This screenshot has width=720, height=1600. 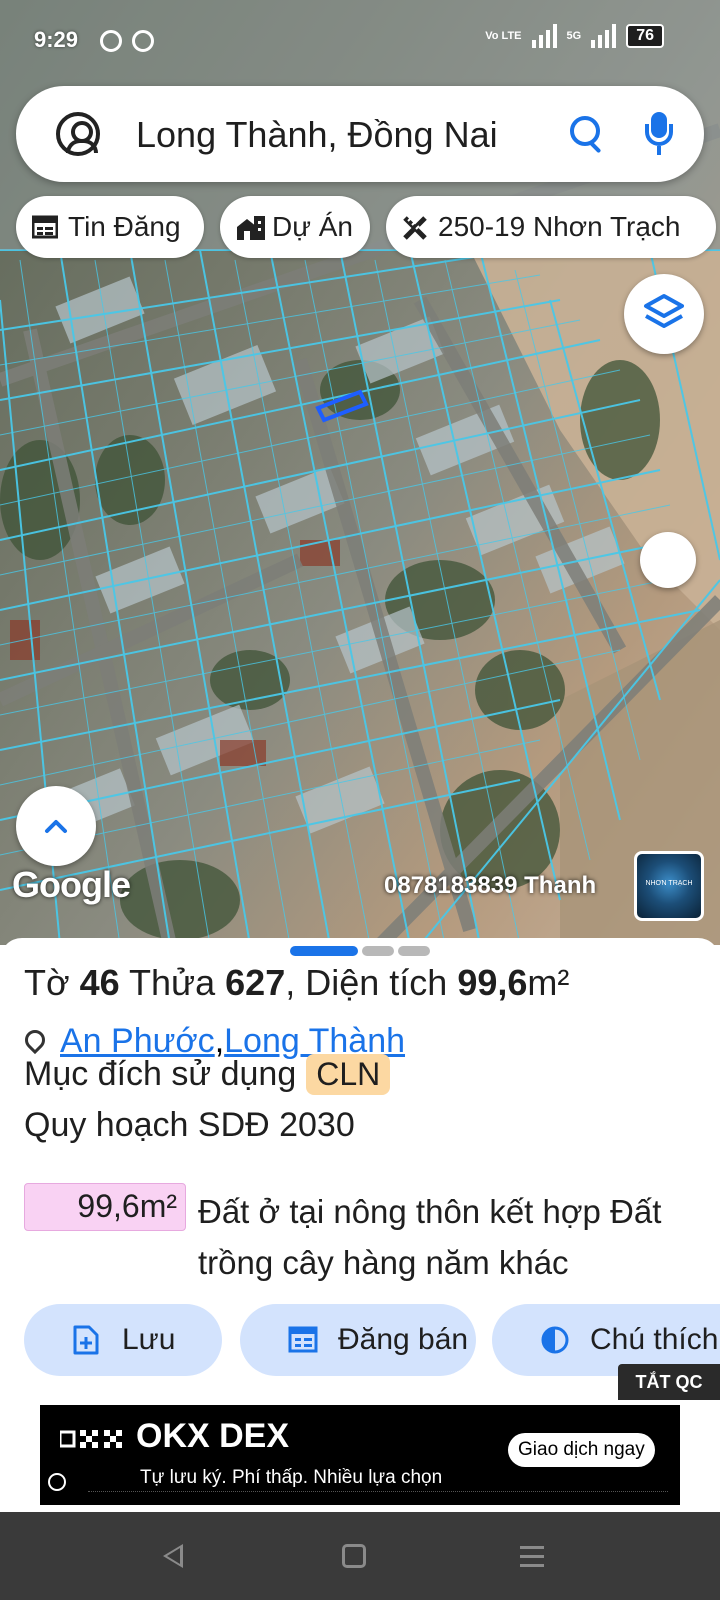 I want to click on chip-du-an: Dự Án, so click(x=295, y=227).